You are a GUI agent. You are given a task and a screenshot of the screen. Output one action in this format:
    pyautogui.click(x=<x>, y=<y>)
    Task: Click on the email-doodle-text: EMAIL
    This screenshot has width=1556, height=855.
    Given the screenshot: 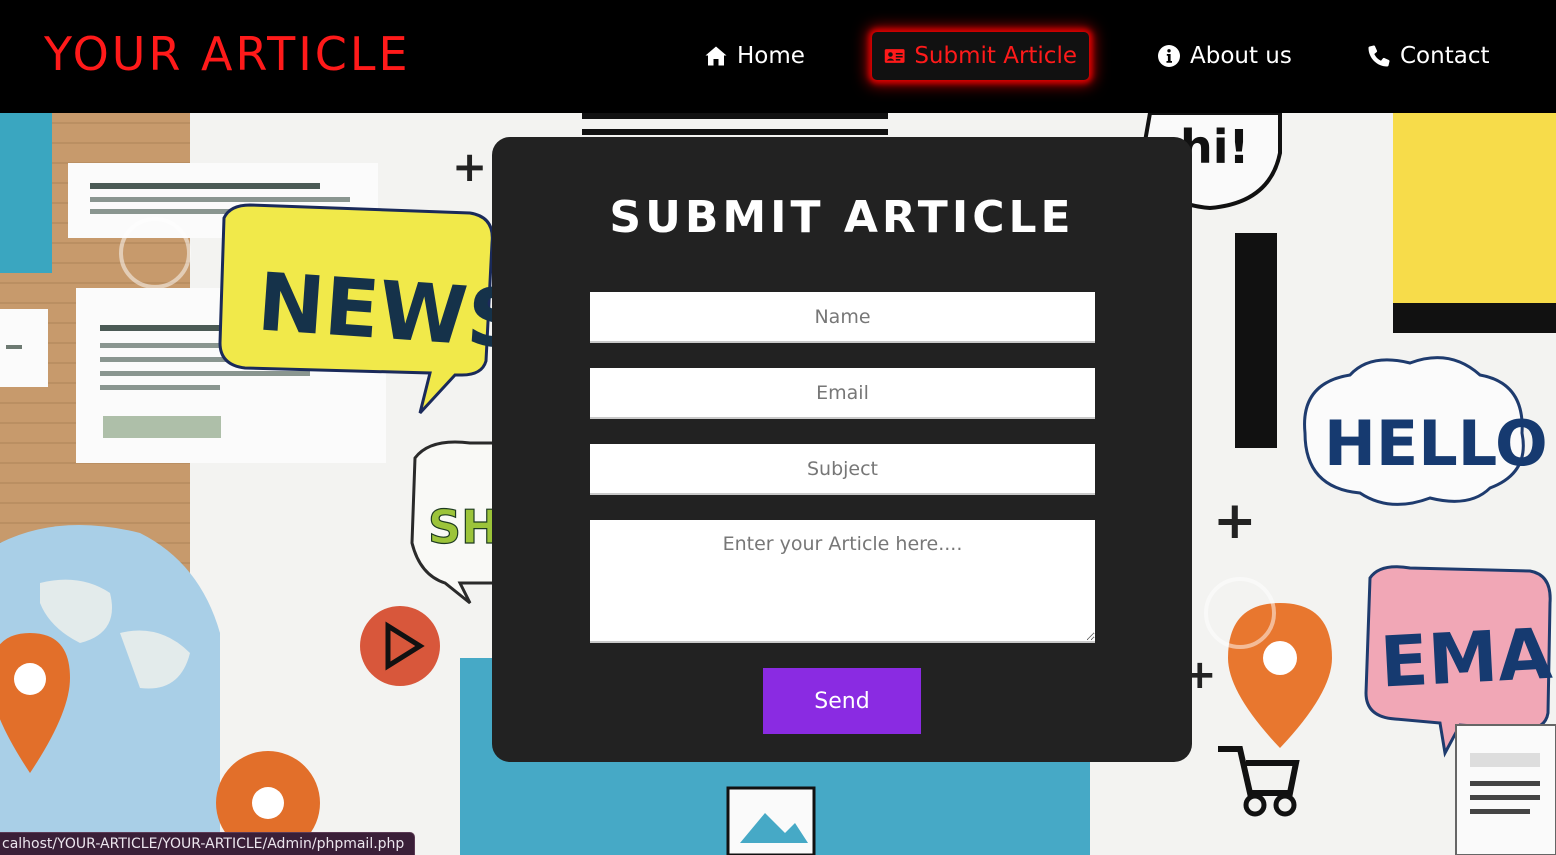 What is the action you would take?
    pyautogui.click(x=1467, y=656)
    